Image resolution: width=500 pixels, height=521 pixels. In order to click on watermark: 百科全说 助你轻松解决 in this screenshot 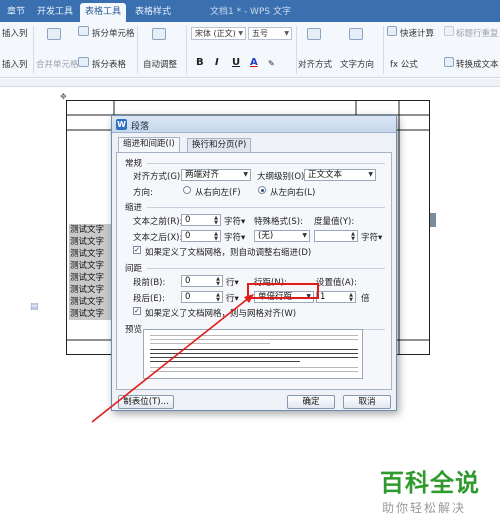, I will do `click(430, 489)`.